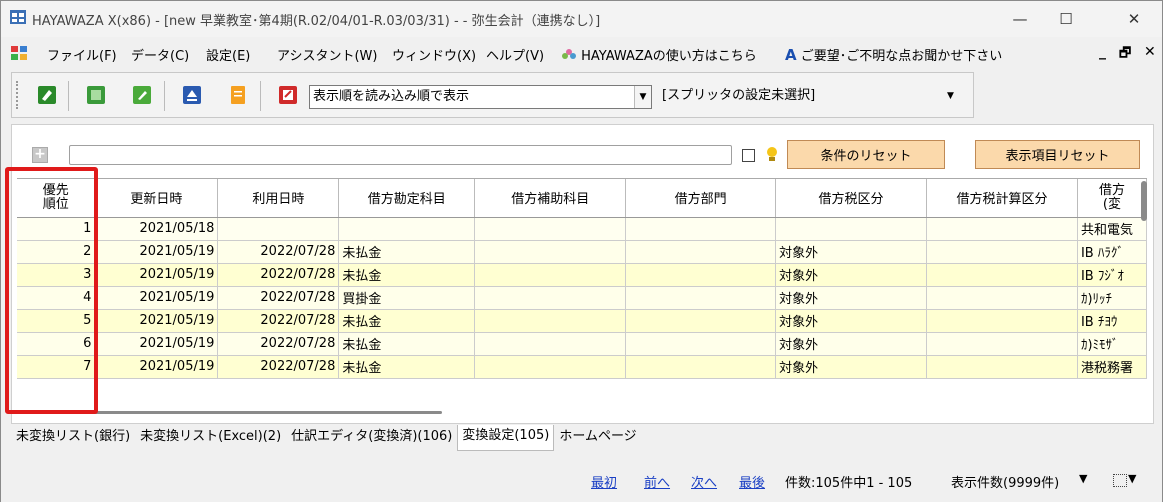 The image size is (1163, 502). I want to click on tab-journal-editor: 仕訳エディタ(変換済)(106), so click(371, 437).